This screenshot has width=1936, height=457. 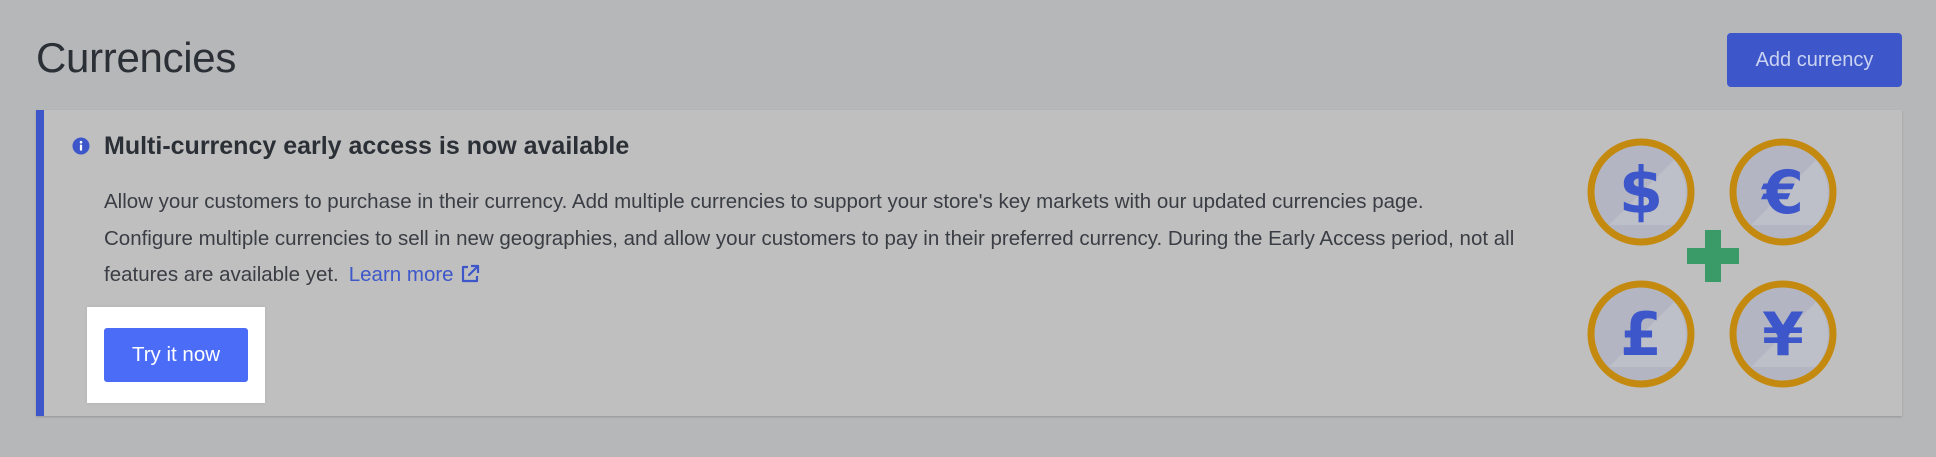 I want to click on try-it-now-button: Try it now, so click(x=176, y=355).